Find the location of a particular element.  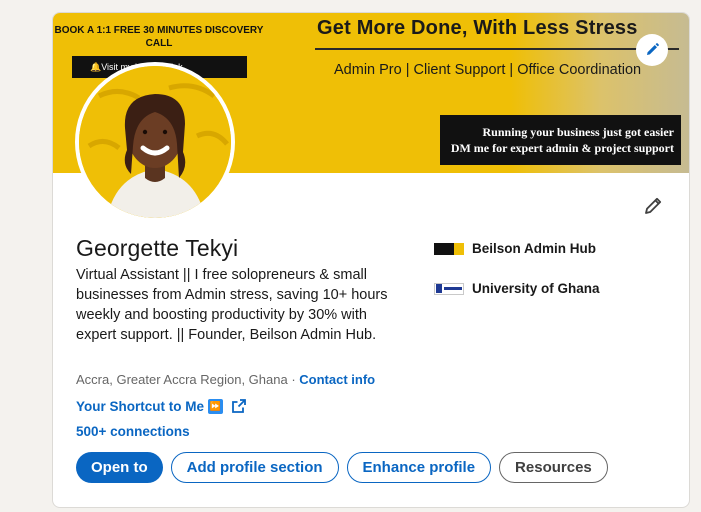

org-item-beilson: Beilson Admin Hub is located at coordinates (515, 248).